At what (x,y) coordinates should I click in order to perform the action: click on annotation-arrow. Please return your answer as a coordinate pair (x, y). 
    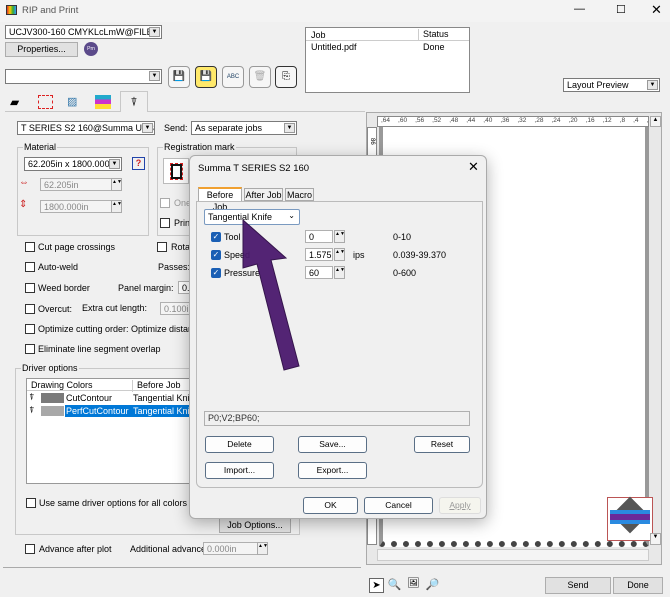
    Looking at the image, I should click on (271, 294).